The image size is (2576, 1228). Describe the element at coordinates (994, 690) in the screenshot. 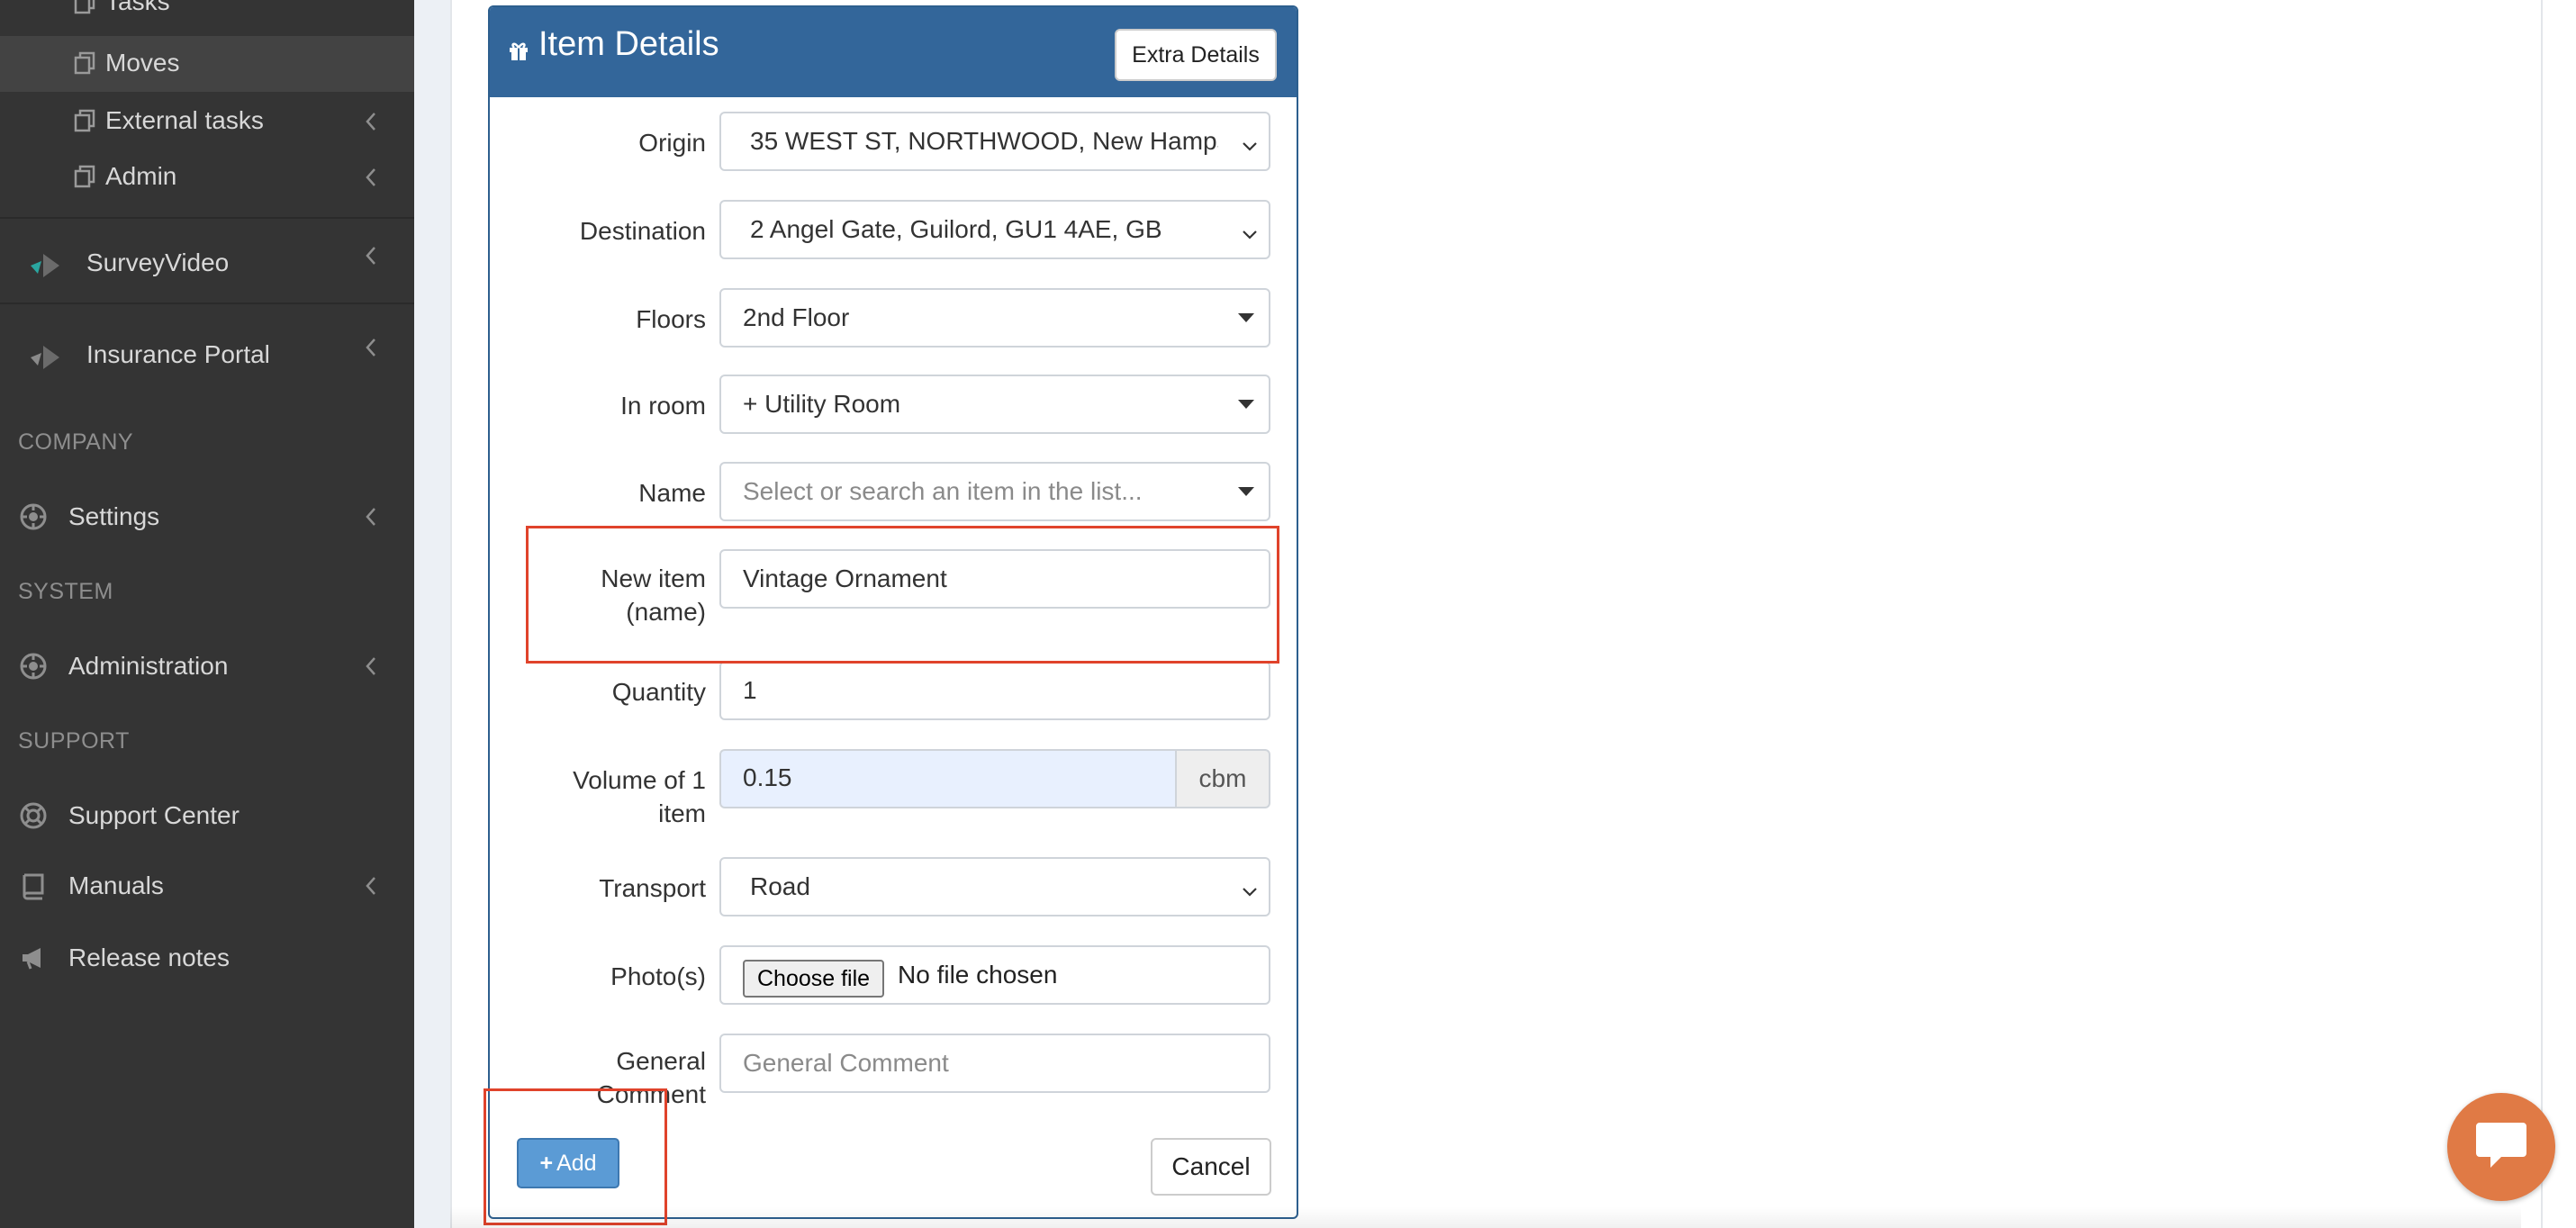

I see `quantity-input: 1` at that location.